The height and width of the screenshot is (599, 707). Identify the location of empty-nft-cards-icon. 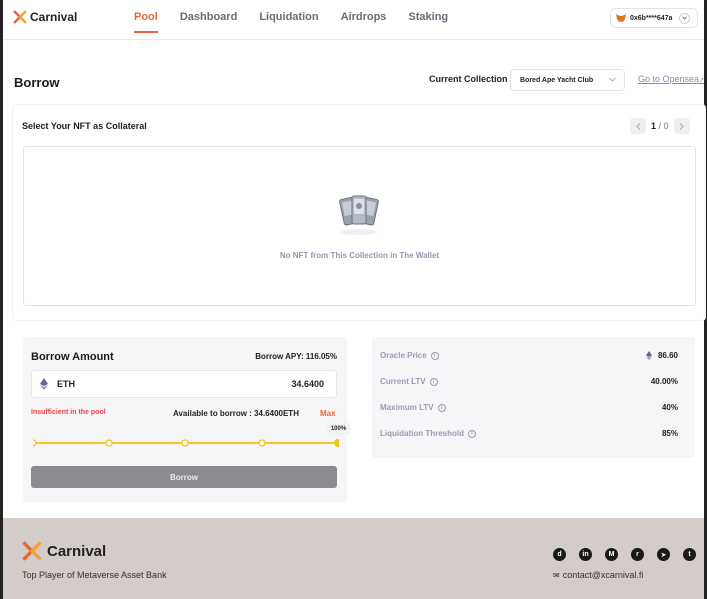
(359, 215).